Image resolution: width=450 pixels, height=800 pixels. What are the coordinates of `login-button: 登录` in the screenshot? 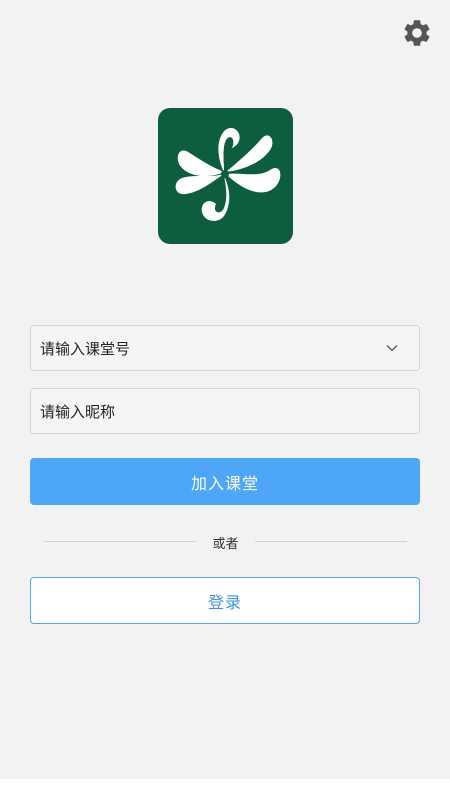 It's located at (225, 600).